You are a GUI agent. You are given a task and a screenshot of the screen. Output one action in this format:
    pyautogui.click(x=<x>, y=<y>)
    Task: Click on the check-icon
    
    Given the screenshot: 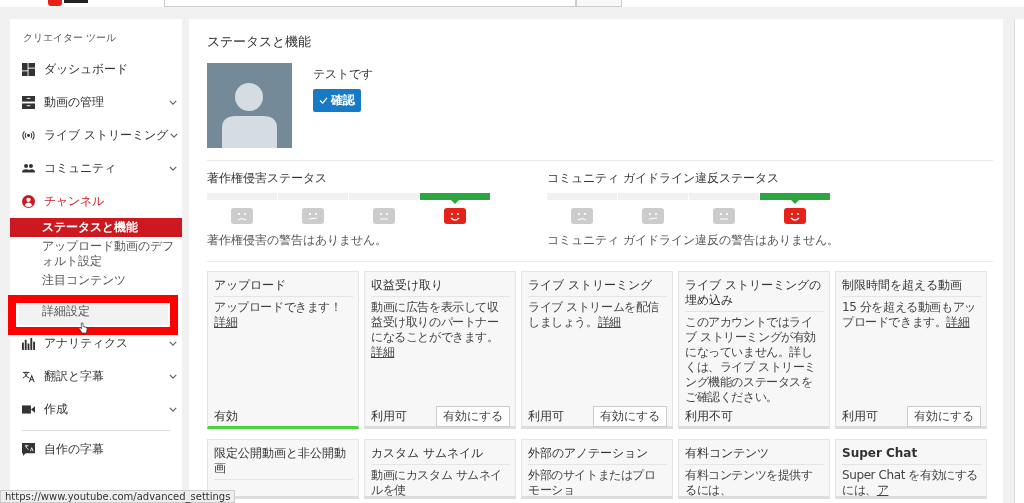 What is the action you would take?
    pyautogui.click(x=323, y=100)
    